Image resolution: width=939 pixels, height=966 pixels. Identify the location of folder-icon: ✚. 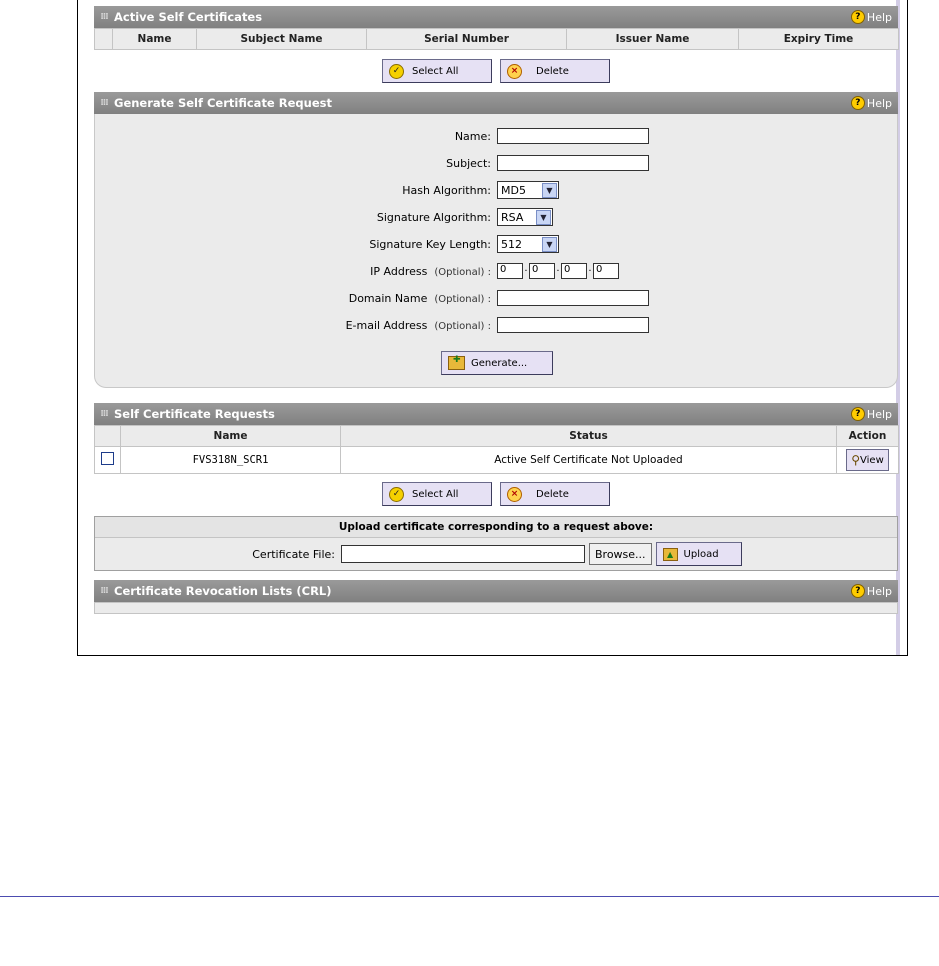
(456, 362).